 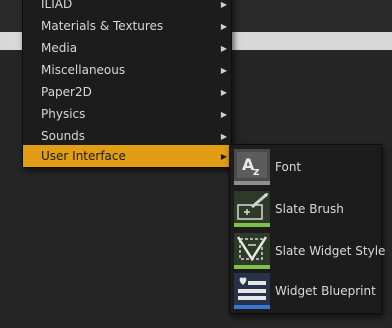 I want to click on menu-item-iliad: ILIAD ▶, so click(x=127, y=7).